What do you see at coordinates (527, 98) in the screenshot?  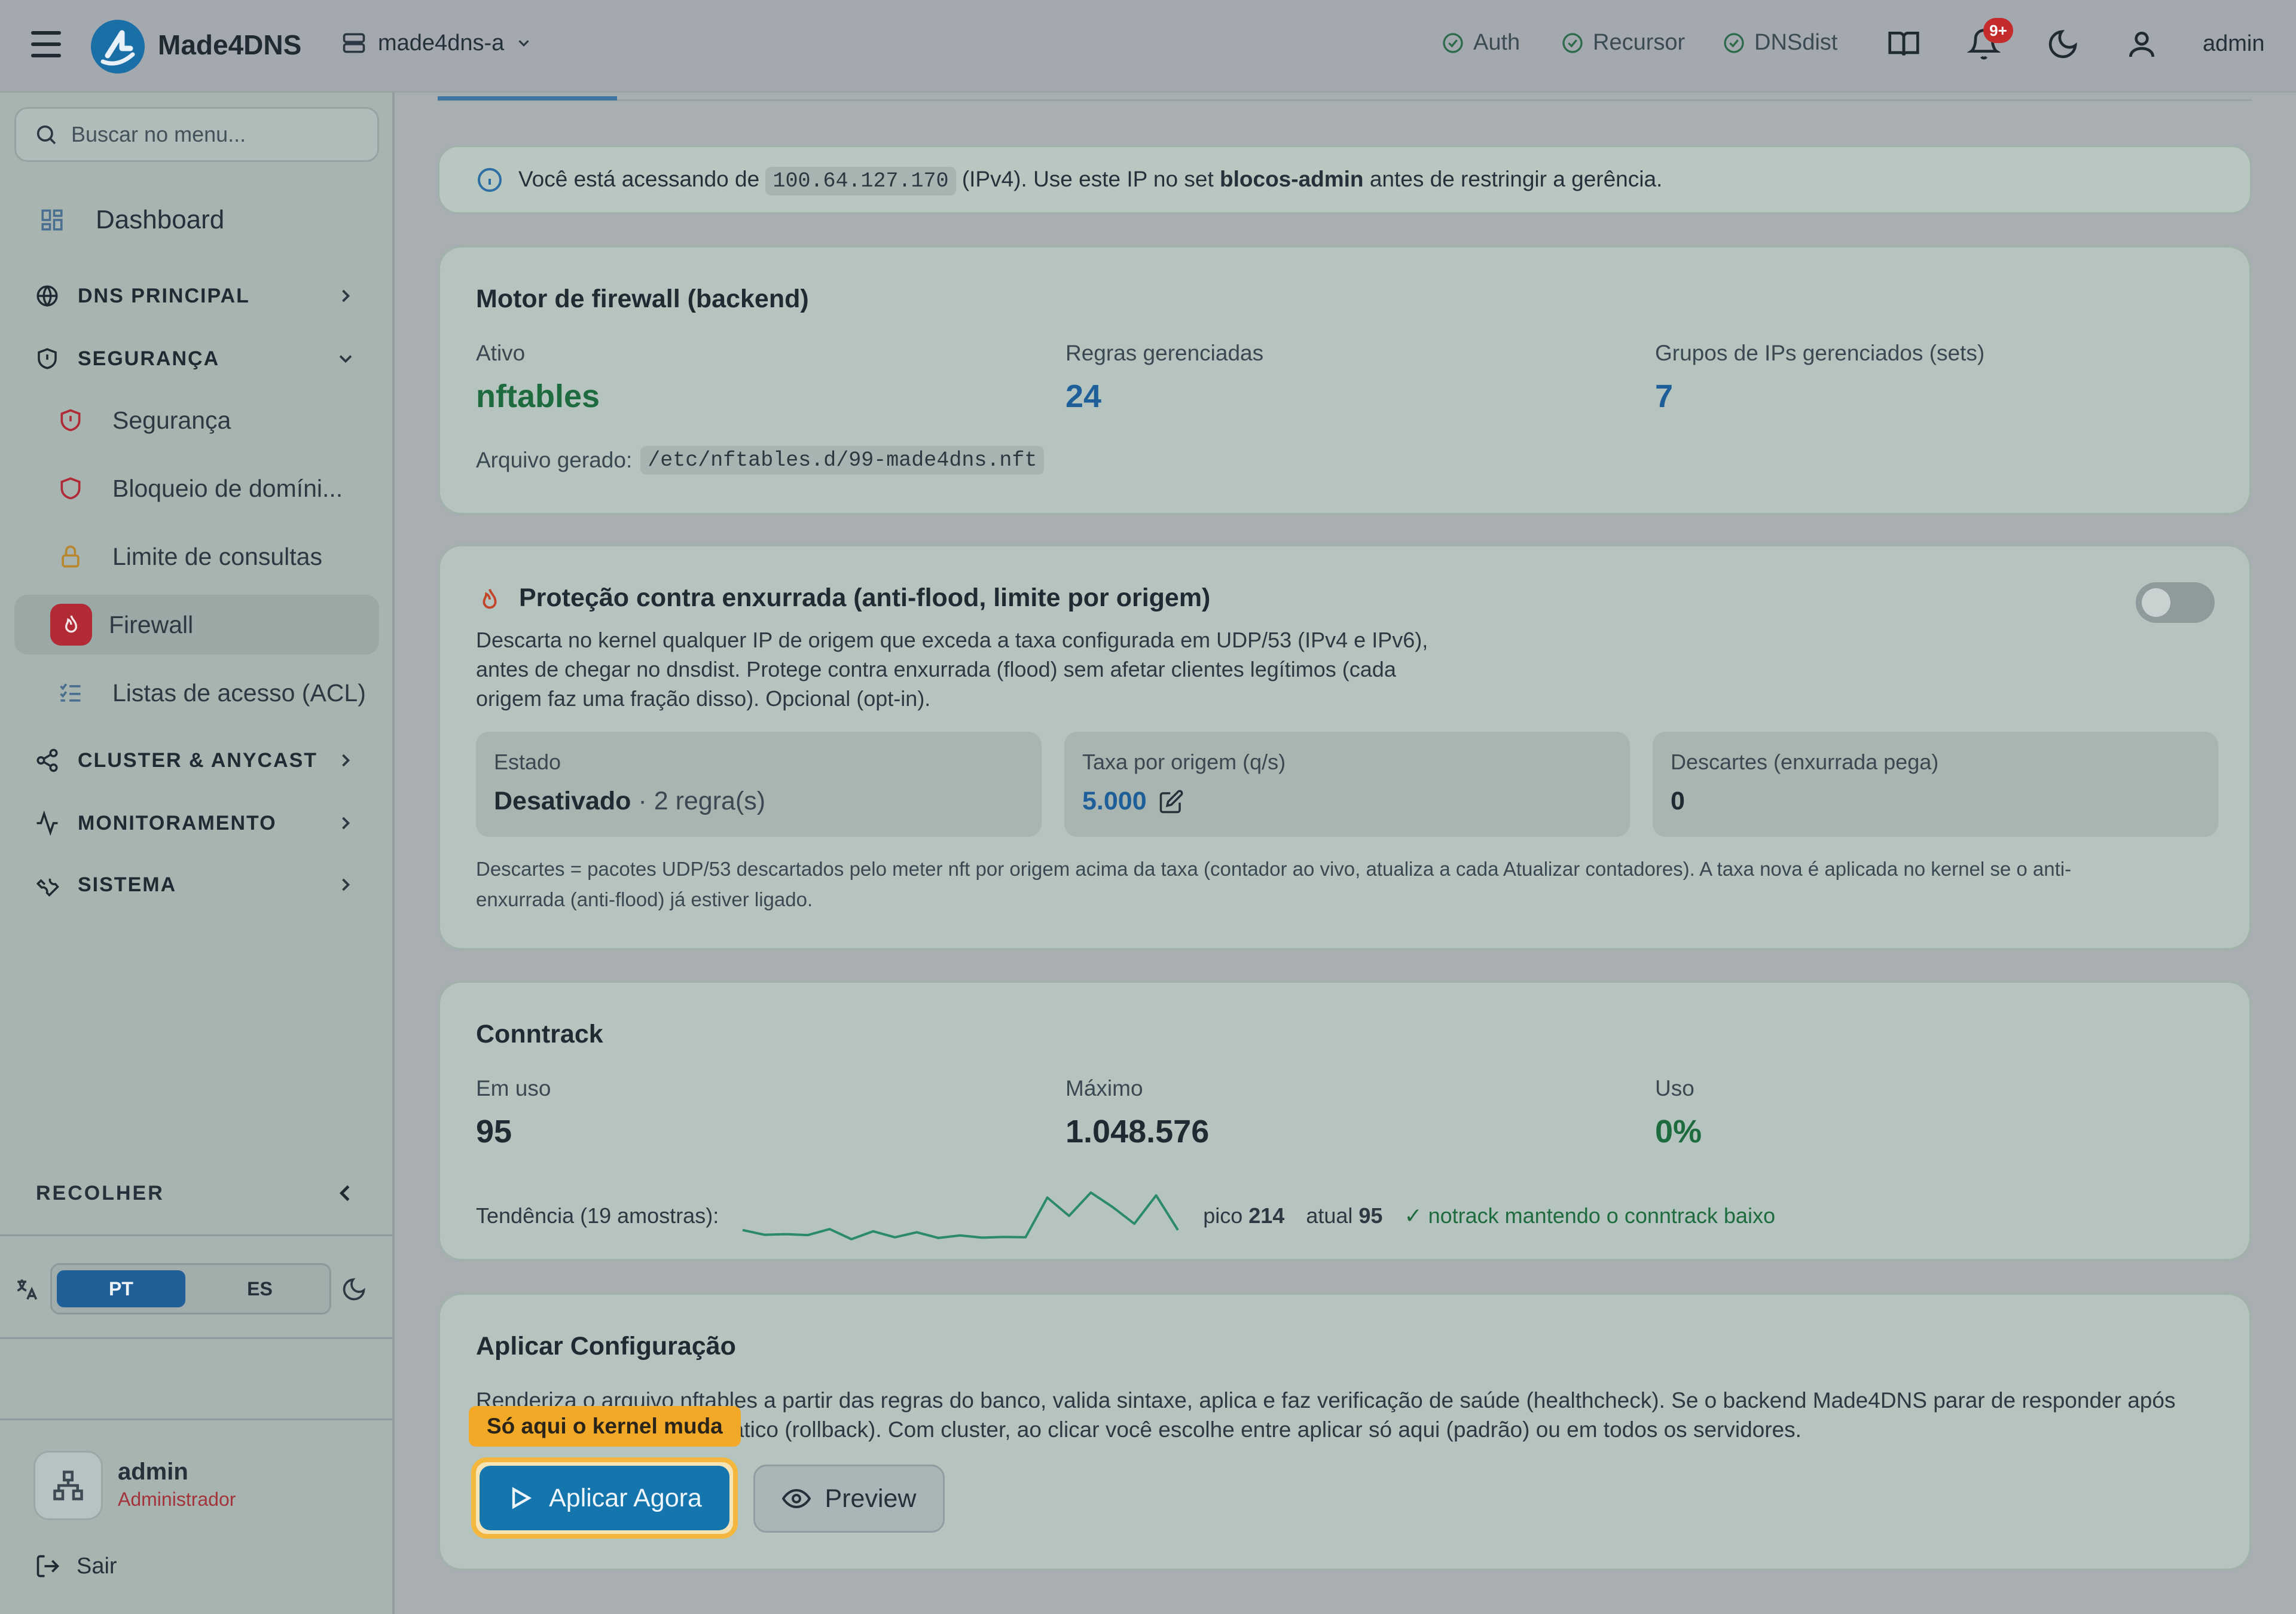 I see `active-tab-indicator` at bounding box center [527, 98].